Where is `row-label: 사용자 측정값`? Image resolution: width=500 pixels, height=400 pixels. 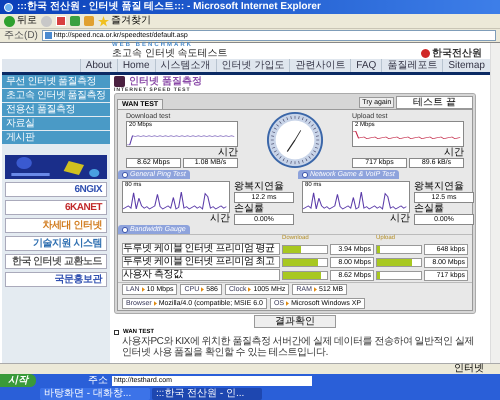
row-label: 사용자 측정값 is located at coordinates (201, 275).